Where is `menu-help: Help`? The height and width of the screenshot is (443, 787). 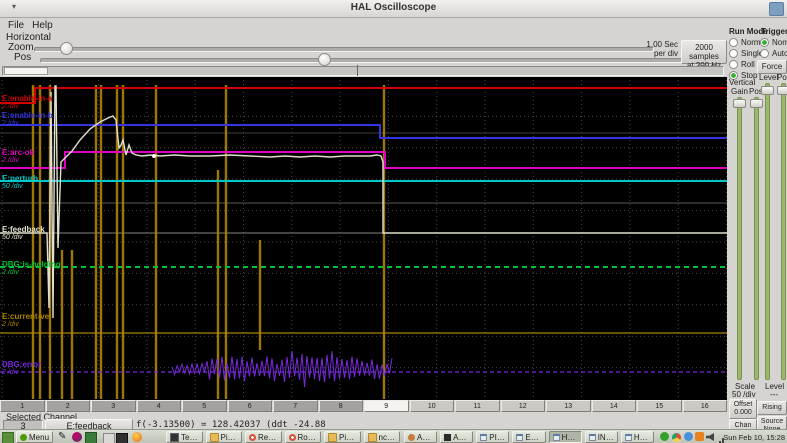 menu-help: Help is located at coordinates (42, 25).